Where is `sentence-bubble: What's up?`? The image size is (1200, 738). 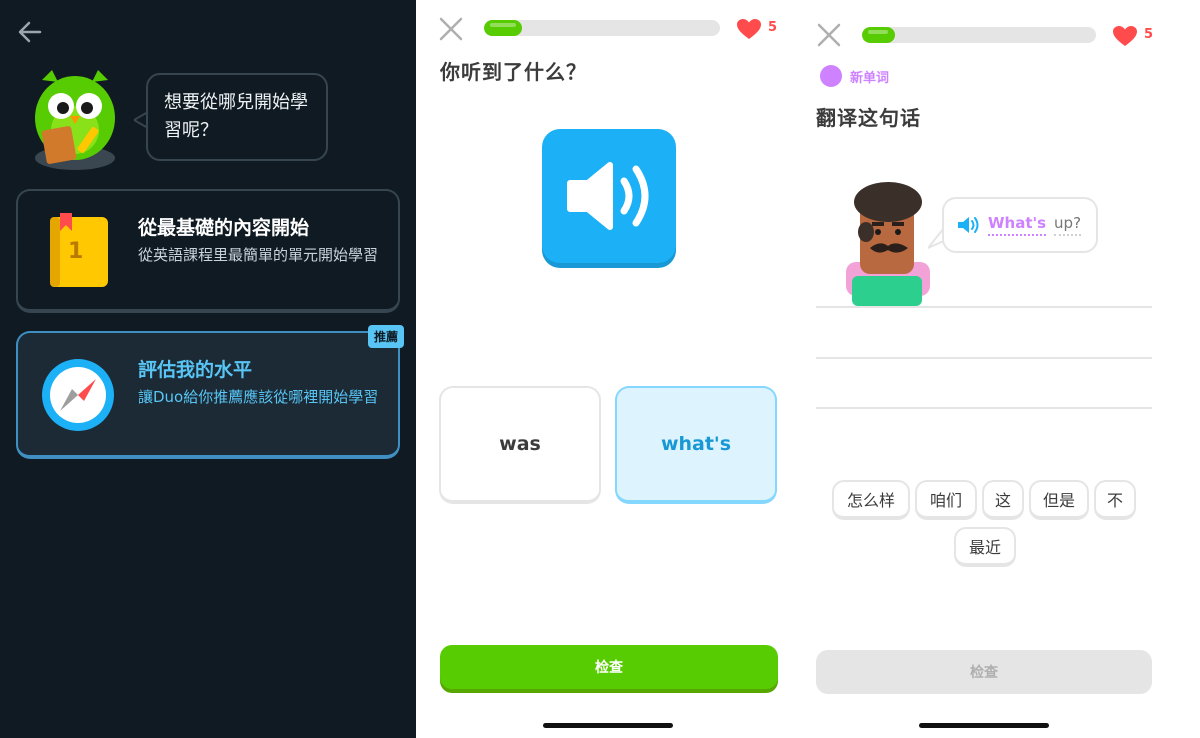 sentence-bubble: What's up? is located at coordinates (1020, 225).